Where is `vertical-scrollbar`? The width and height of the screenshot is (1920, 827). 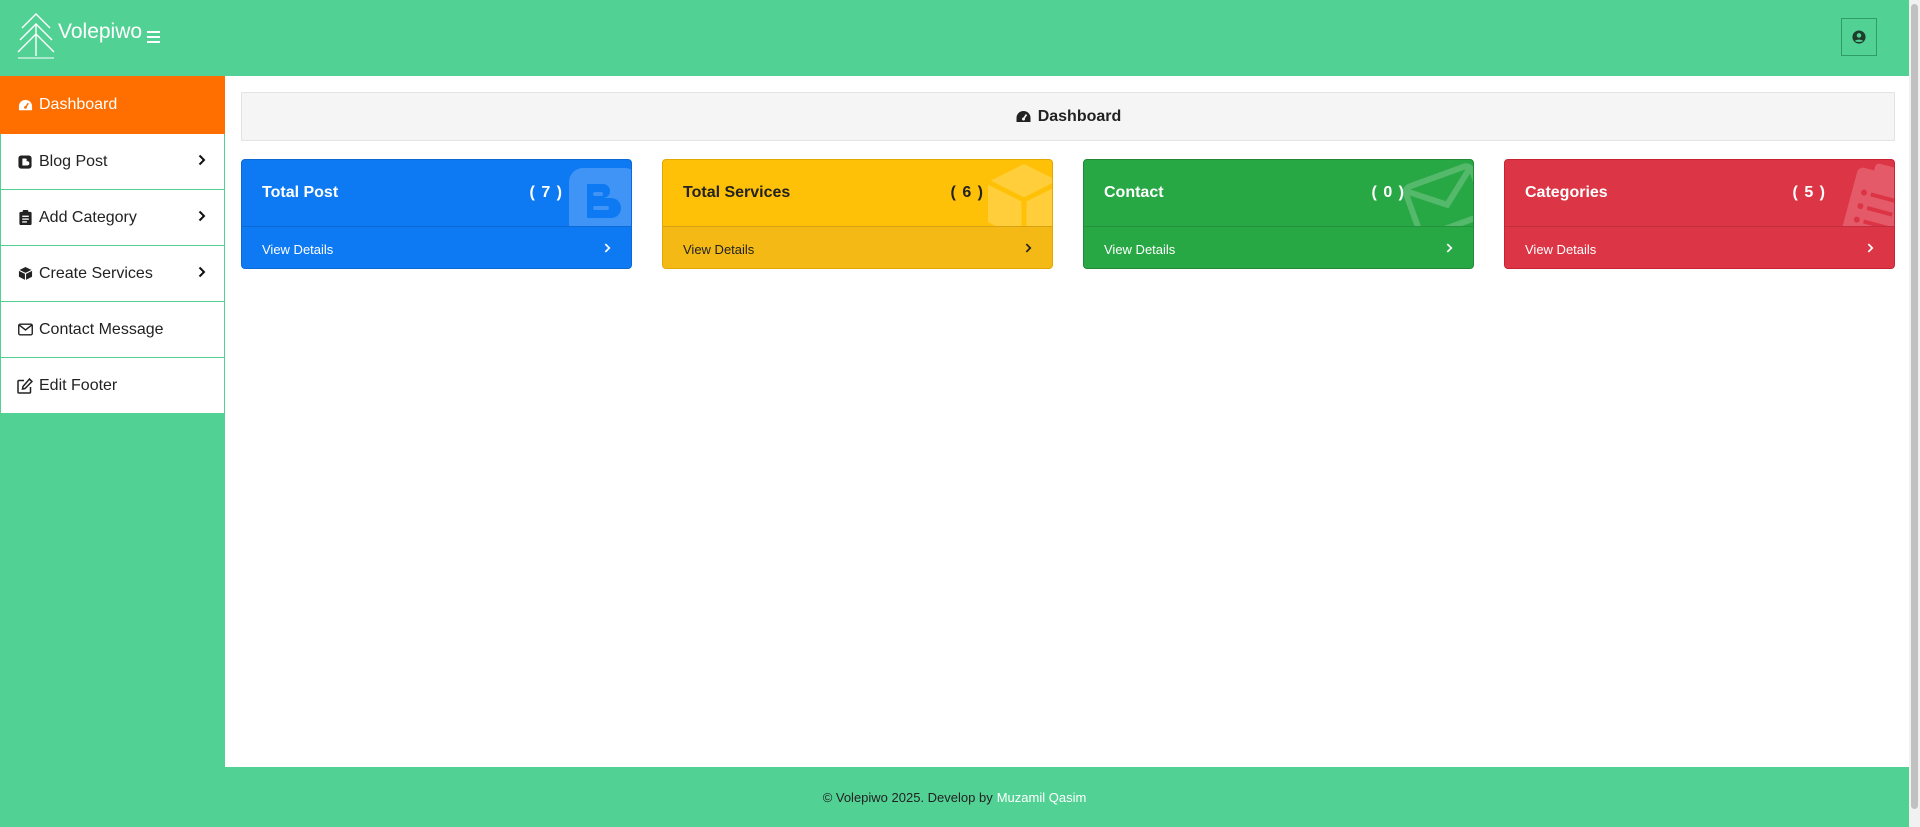
vertical-scrollbar is located at coordinates (1914, 413).